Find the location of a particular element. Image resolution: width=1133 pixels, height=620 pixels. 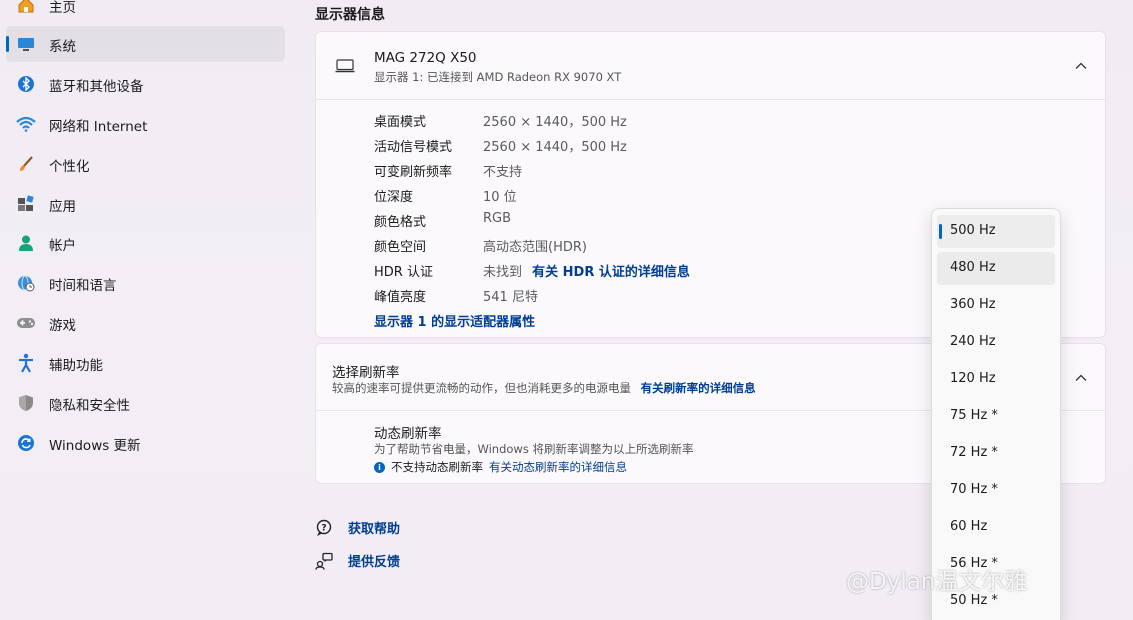

dynamic-refresh-status: 不支持动态刷新率 is located at coordinates (437, 467).